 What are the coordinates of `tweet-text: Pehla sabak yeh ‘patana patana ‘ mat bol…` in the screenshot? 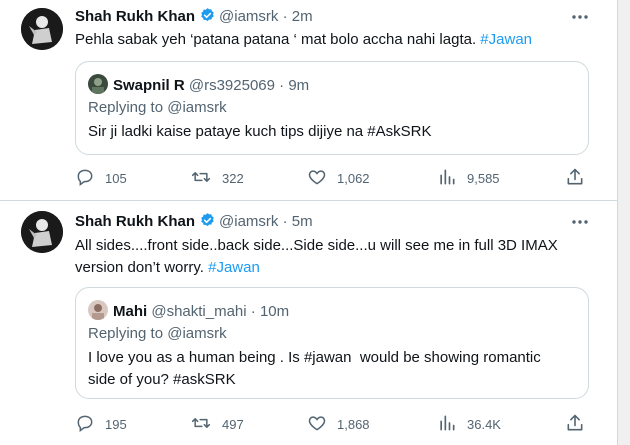 It's located at (335, 40).